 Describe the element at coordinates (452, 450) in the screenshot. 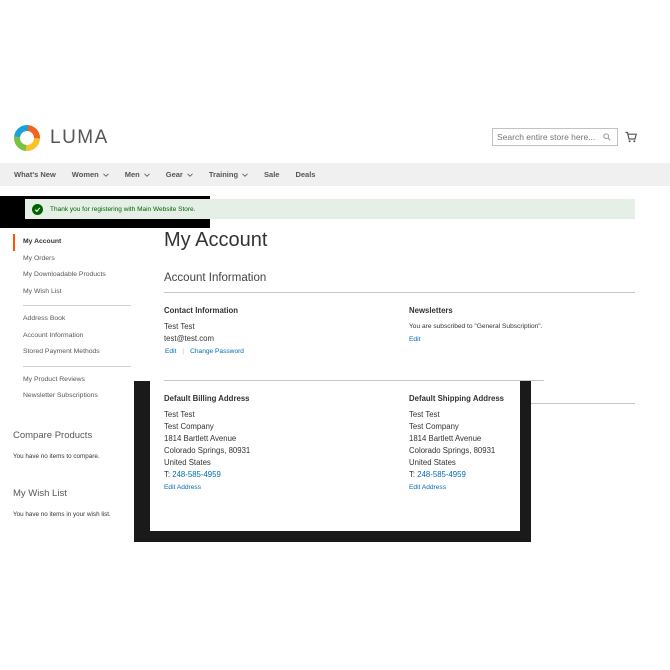

I see `shipping-city: Colorado Springs, 80931` at that location.